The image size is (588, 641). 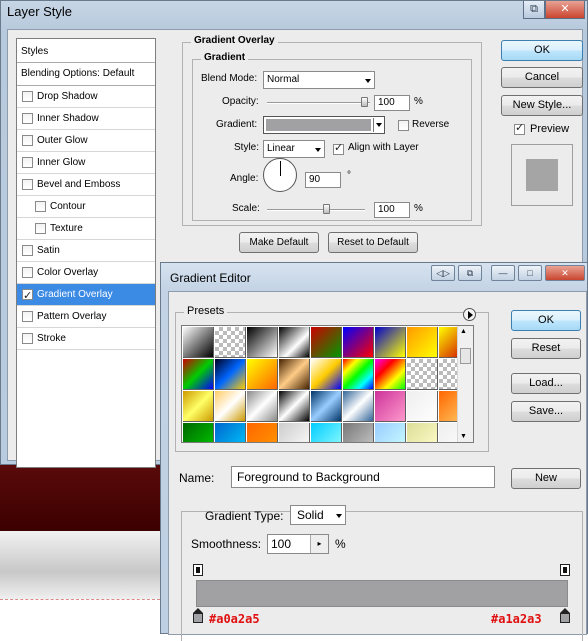 What do you see at coordinates (542, 50) in the screenshot?
I see `ok-button: OK` at bounding box center [542, 50].